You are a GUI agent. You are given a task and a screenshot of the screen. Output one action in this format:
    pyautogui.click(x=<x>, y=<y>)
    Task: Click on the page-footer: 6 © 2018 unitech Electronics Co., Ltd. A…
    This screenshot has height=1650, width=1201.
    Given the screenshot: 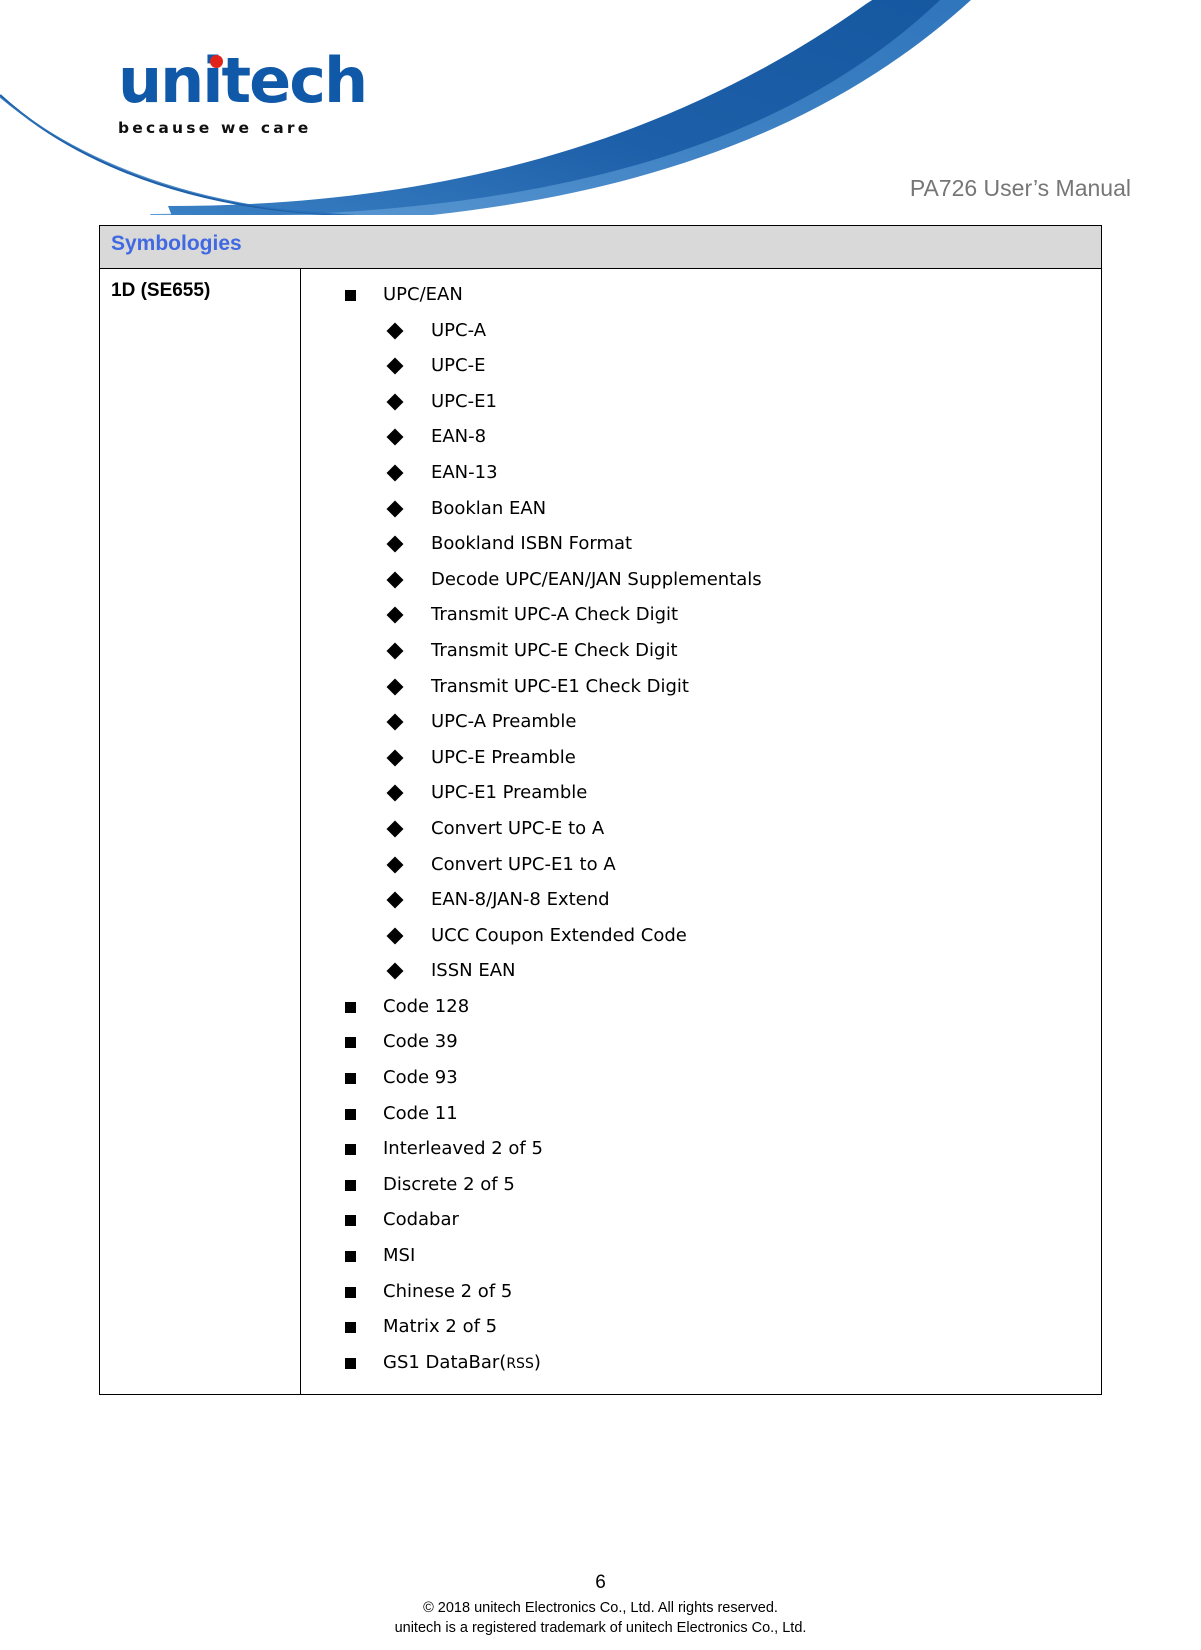 What is the action you would take?
    pyautogui.click(x=600, y=1604)
    